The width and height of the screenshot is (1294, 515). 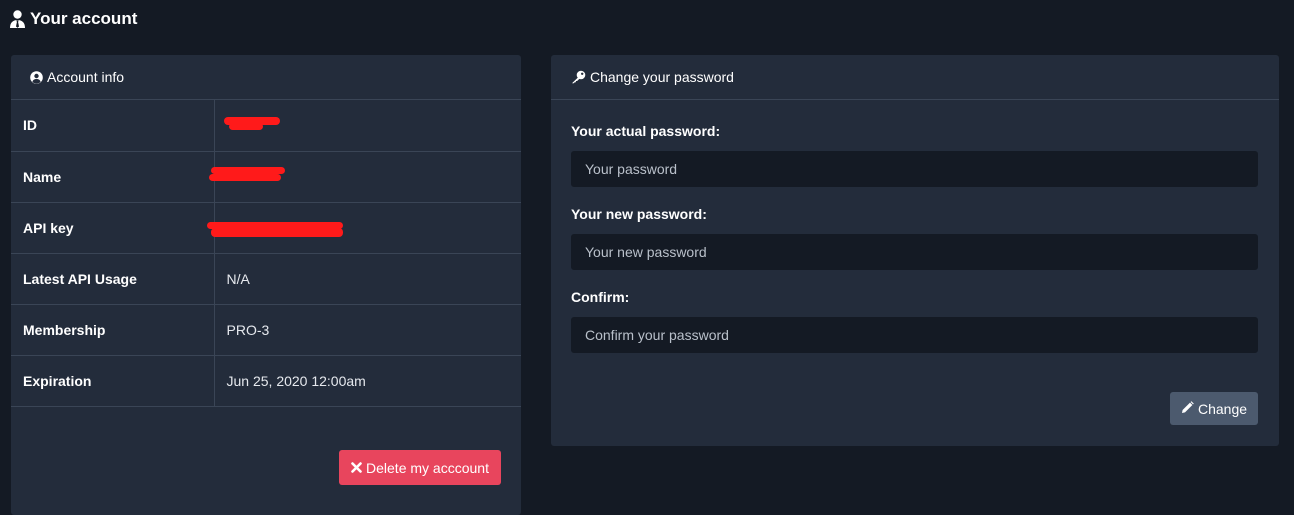 What do you see at coordinates (36, 77) in the screenshot?
I see `user-circle-icon` at bounding box center [36, 77].